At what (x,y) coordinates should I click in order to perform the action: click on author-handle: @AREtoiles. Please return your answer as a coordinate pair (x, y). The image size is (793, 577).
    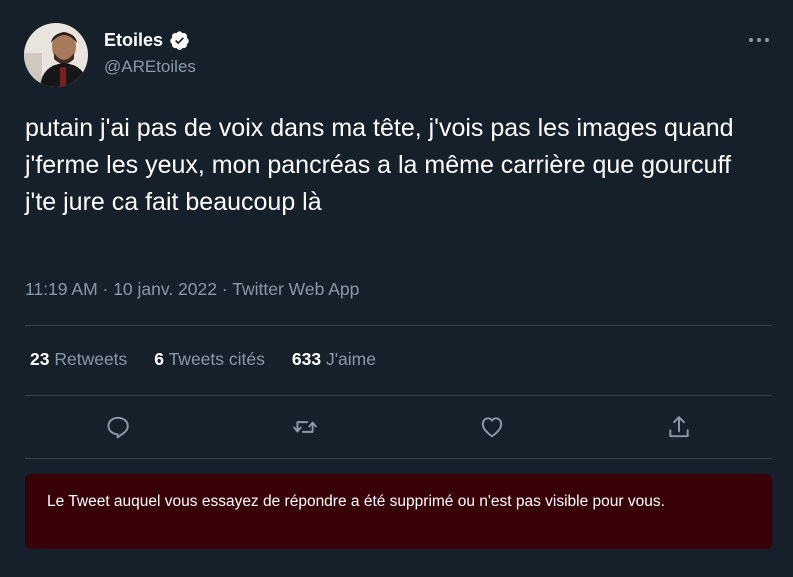
    Looking at the image, I should click on (150, 67).